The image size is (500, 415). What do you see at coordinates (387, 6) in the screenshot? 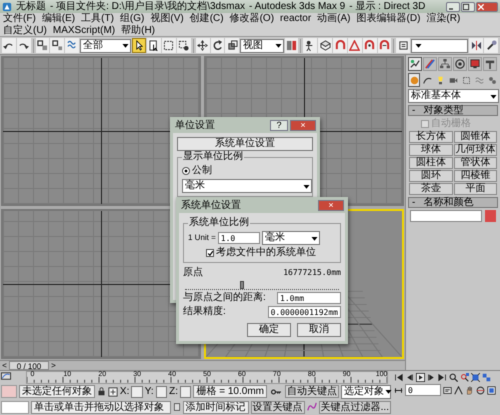
I see `display-driver-text: - 显示 : Direct 3D` at bounding box center [387, 6].